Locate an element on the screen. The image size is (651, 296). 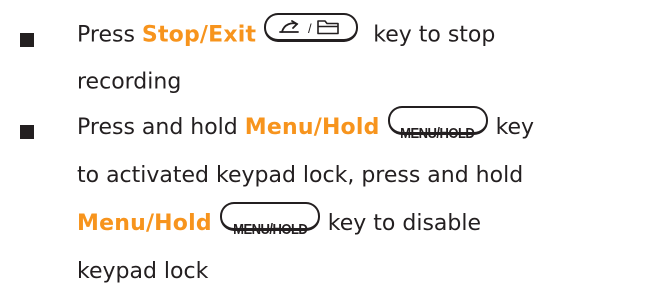
folder-icon is located at coordinates (328, 26).